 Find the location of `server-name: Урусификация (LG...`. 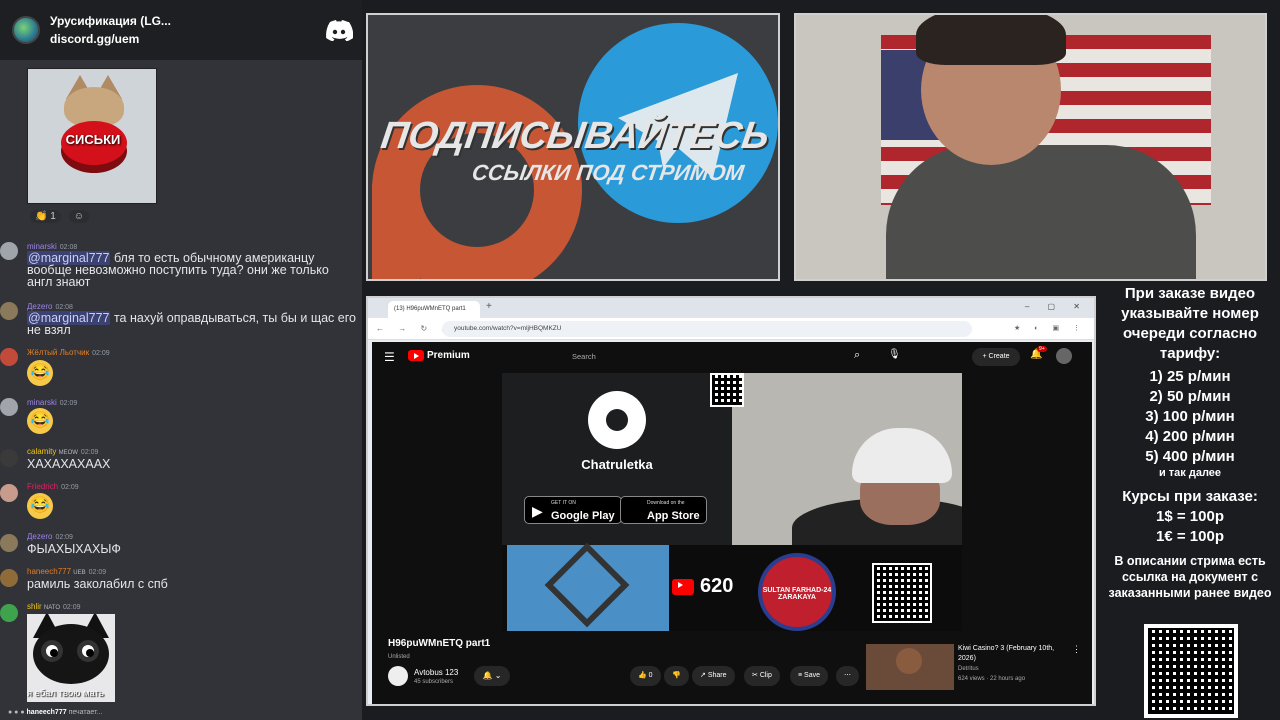

server-name: Урусификация (LG... is located at coordinates (110, 21).